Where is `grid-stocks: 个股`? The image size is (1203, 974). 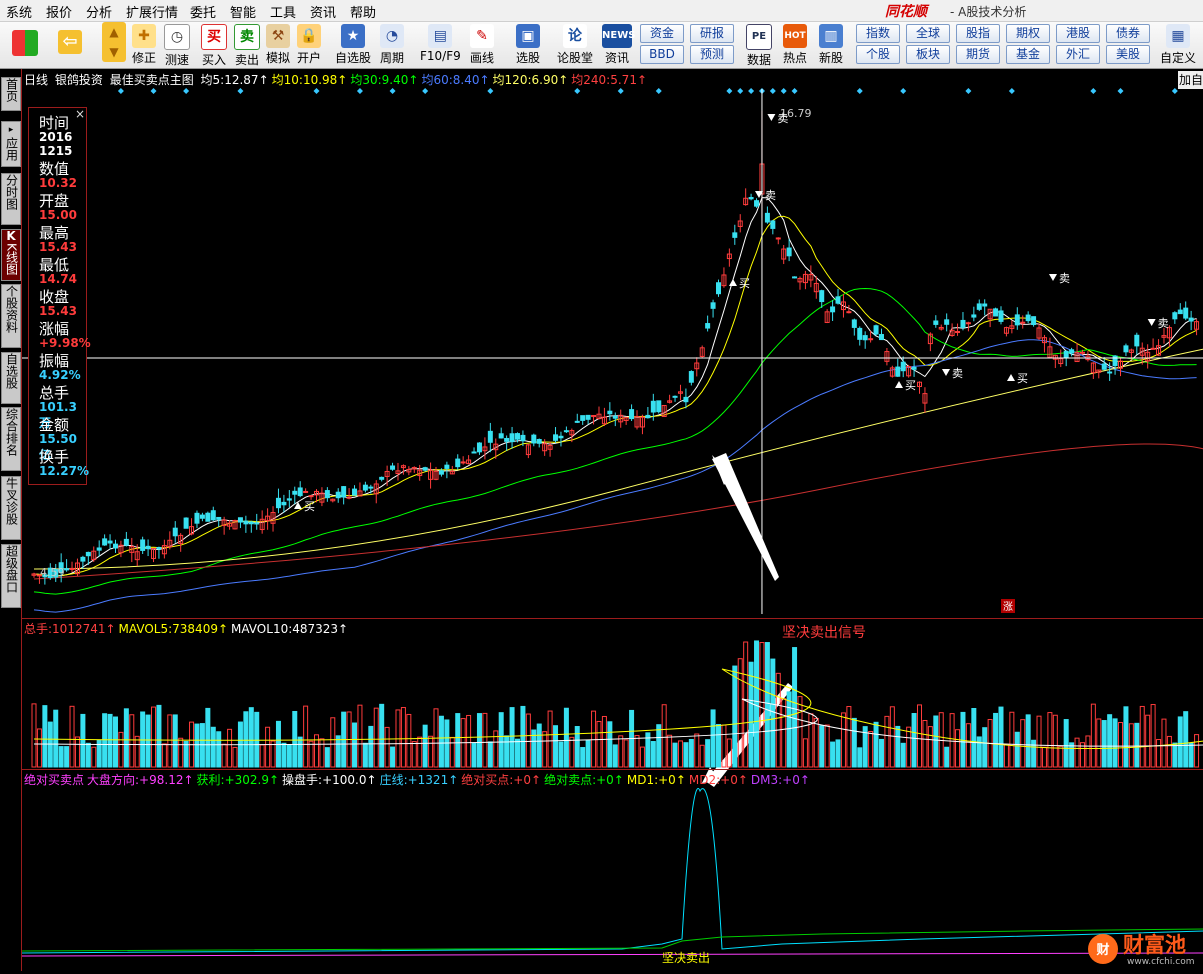
grid-stocks: 个股 is located at coordinates (878, 54).